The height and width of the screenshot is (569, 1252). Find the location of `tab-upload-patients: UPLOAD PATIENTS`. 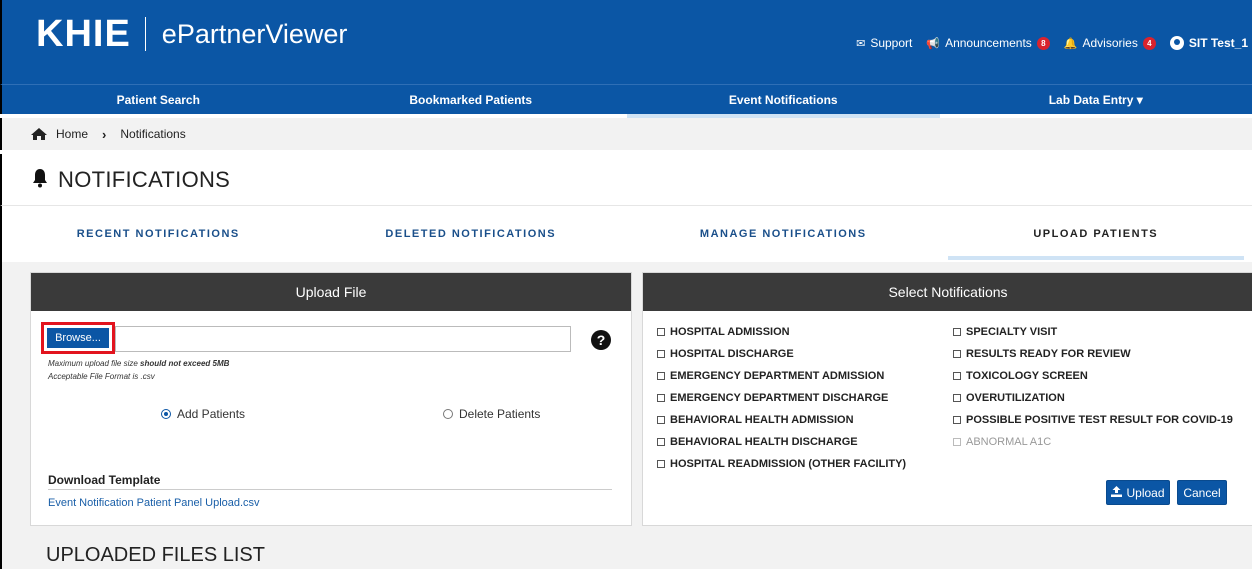

tab-upload-patients: UPLOAD PATIENTS is located at coordinates (1096, 234).